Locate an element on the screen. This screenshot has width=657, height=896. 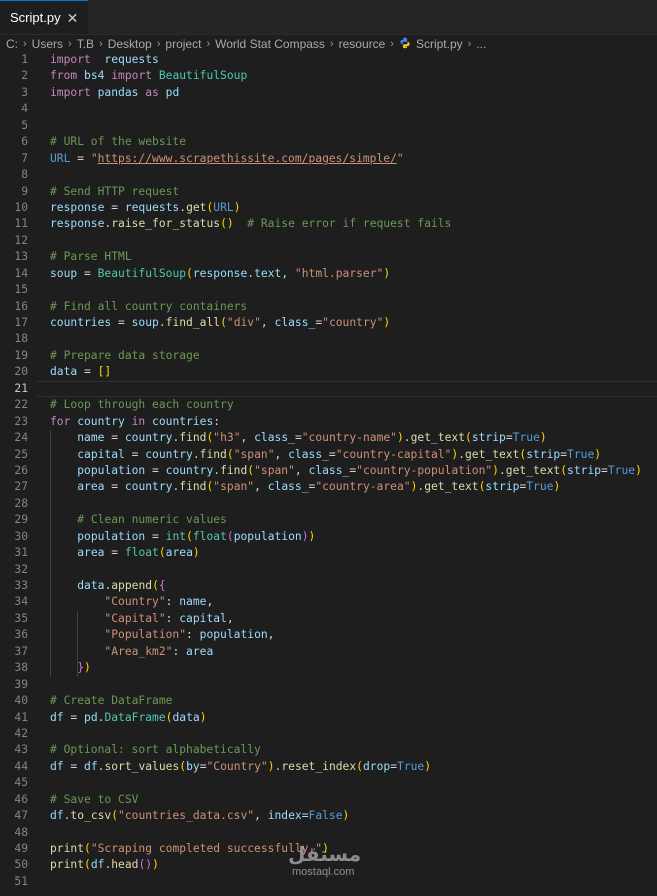
code-token: "span" is located at coordinates (254, 454).